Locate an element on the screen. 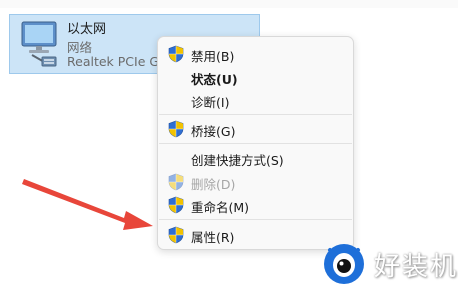 The width and height of the screenshot is (458, 290). menu-item-label: 重命名(M) is located at coordinates (220, 207).